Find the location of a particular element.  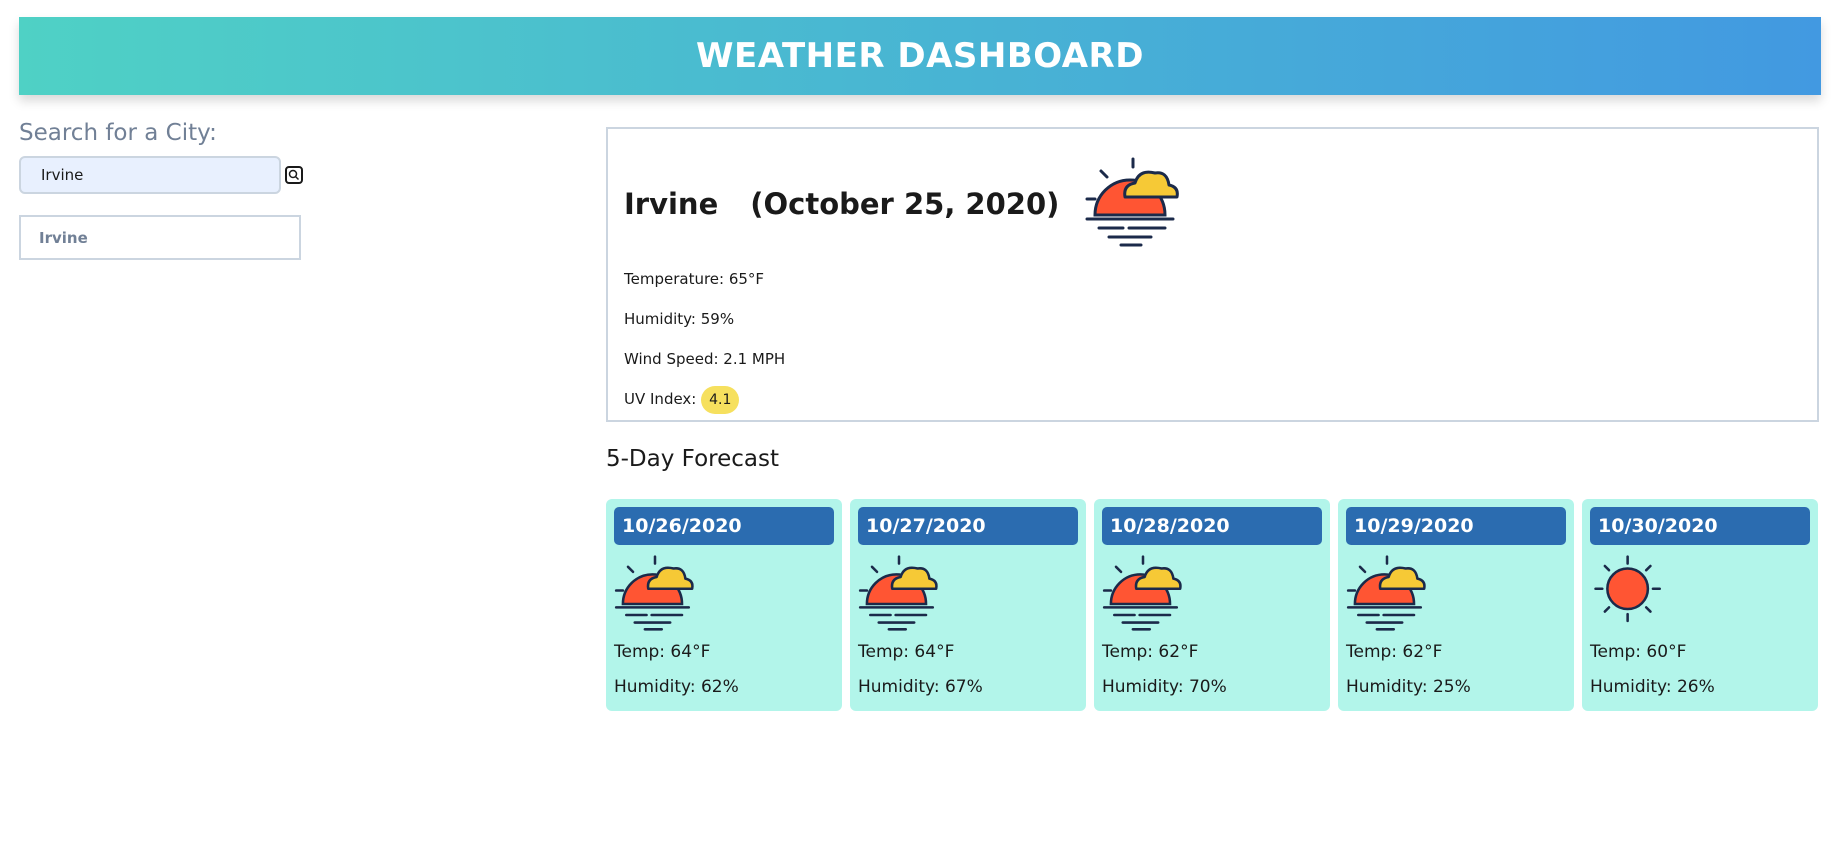

forecast-card: 10/30/2020 Temp: 60°F Humidity: 26% is located at coordinates (1700, 605).